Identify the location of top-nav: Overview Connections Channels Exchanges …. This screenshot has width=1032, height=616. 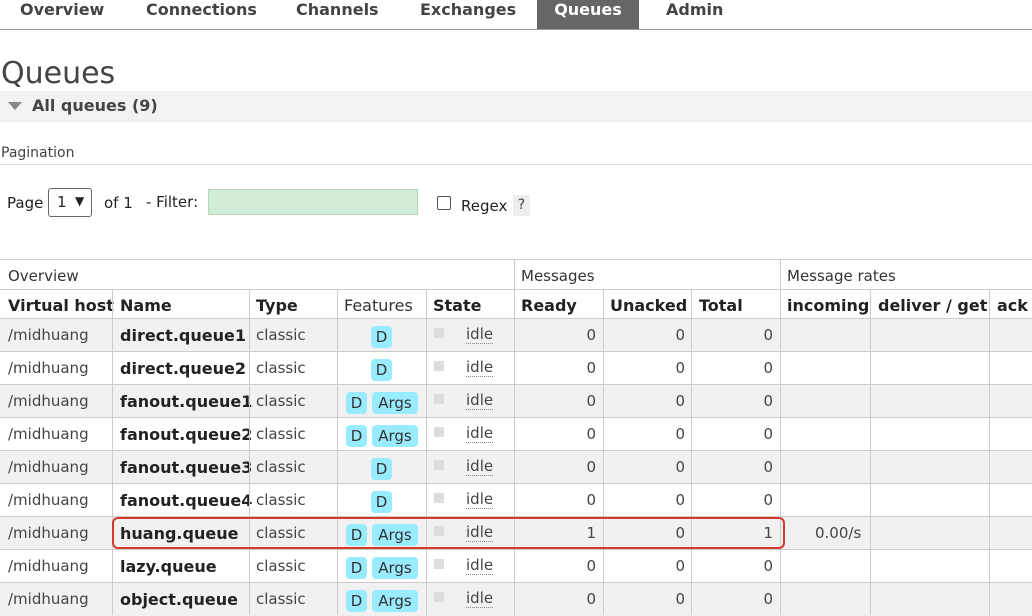
(516, 15).